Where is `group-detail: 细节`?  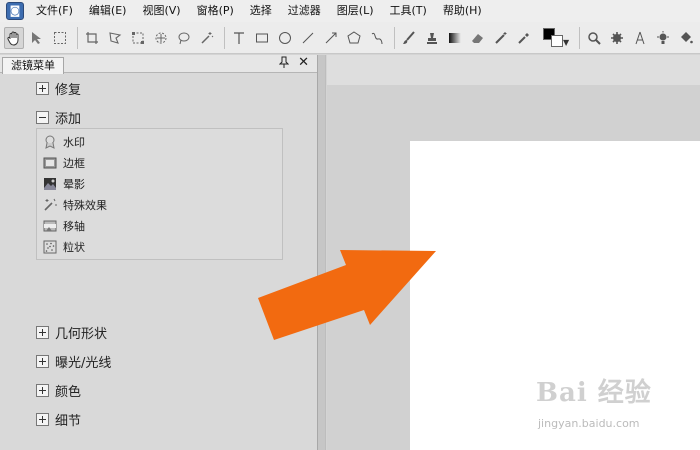
group-detail: 细节 is located at coordinates (58, 419).